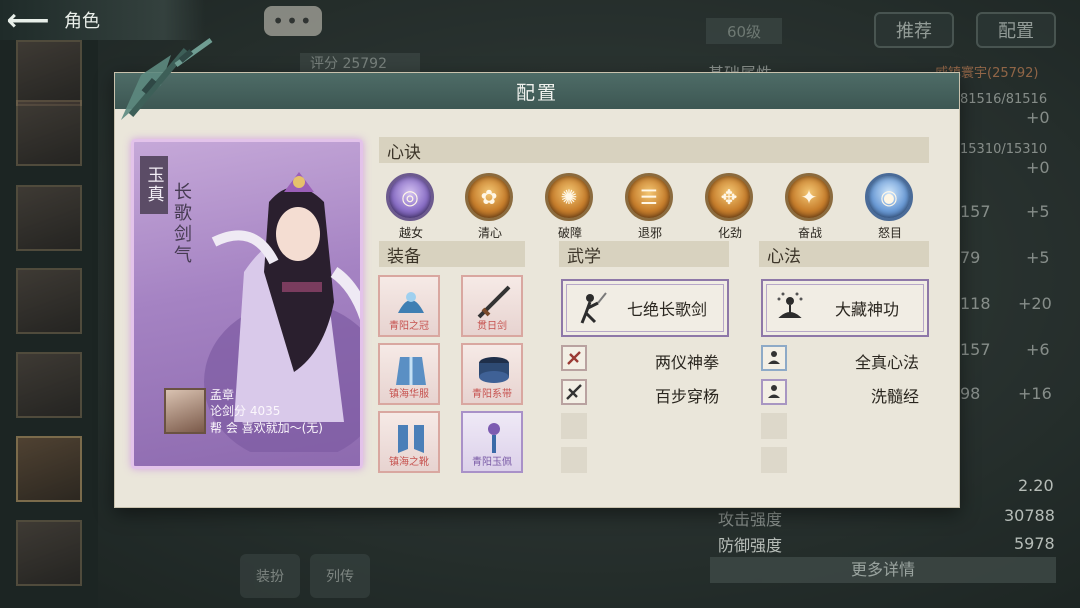 Image resolution: width=1080 pixels, height=608 pixels. I want to click on stat-value: 79, so click(970, 257).